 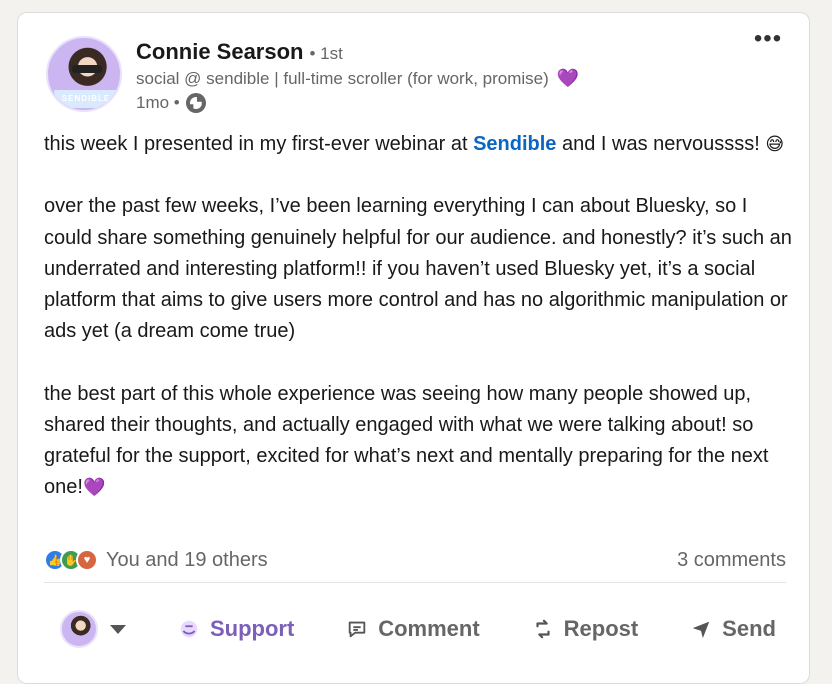 I want to click on author-name: Connie Searson, so click(x=219, y=52).